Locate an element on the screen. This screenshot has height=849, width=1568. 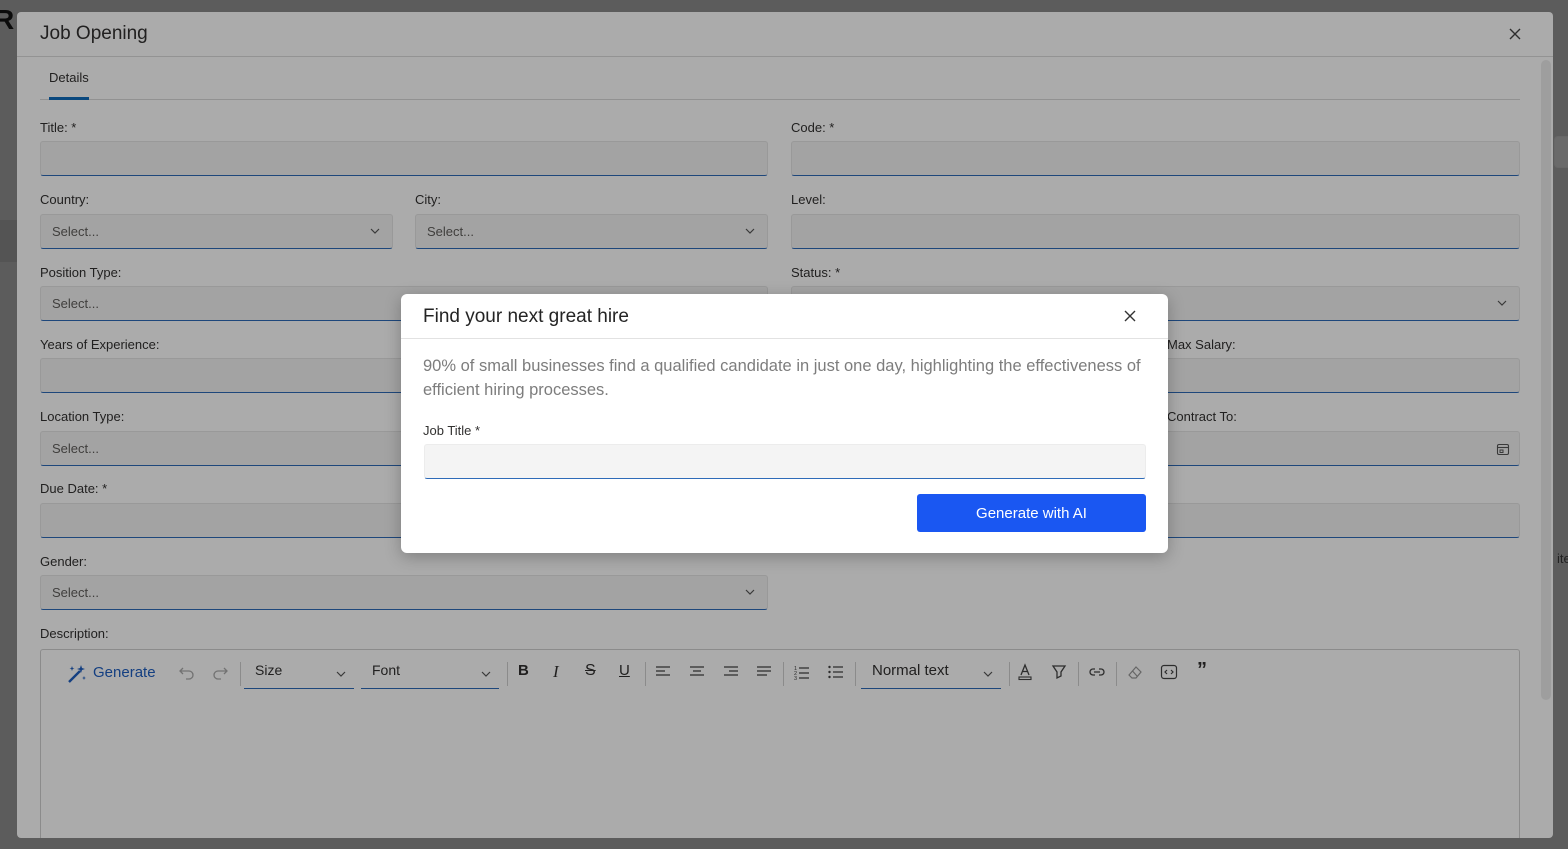
job-title-label: Job Title * is located at coordinates (452, 430).